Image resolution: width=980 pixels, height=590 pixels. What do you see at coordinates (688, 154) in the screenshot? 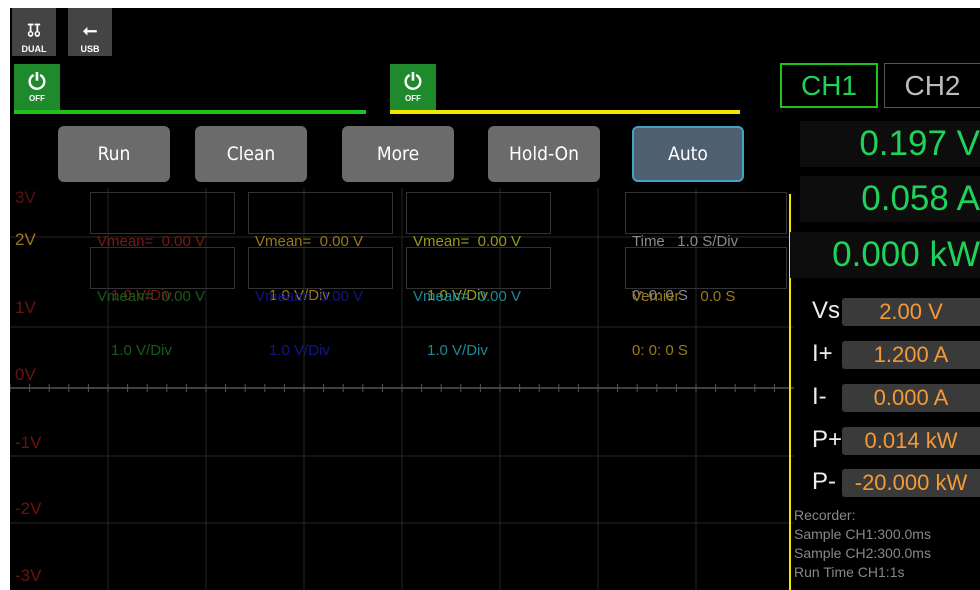
I see `auto-button: Auto` at bounding box center [688, 154].